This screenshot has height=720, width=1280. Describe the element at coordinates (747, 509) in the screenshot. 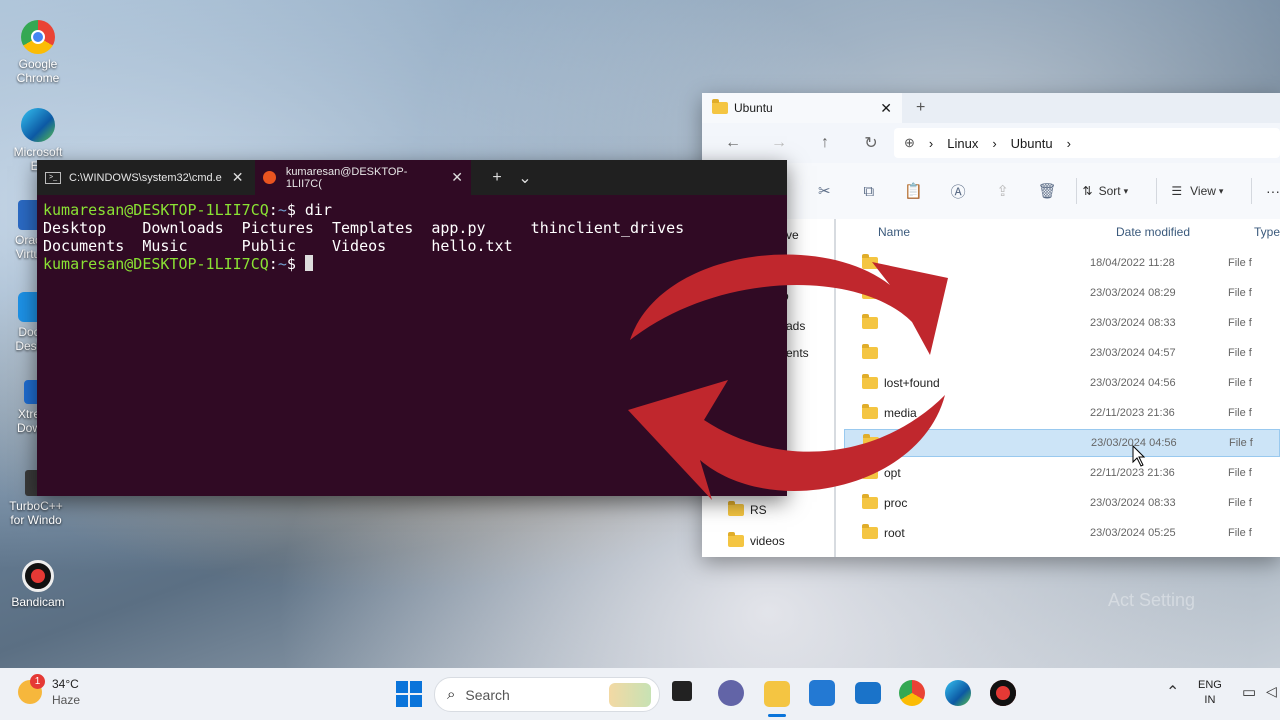

I see `nav-item-rs: RS` at that location.